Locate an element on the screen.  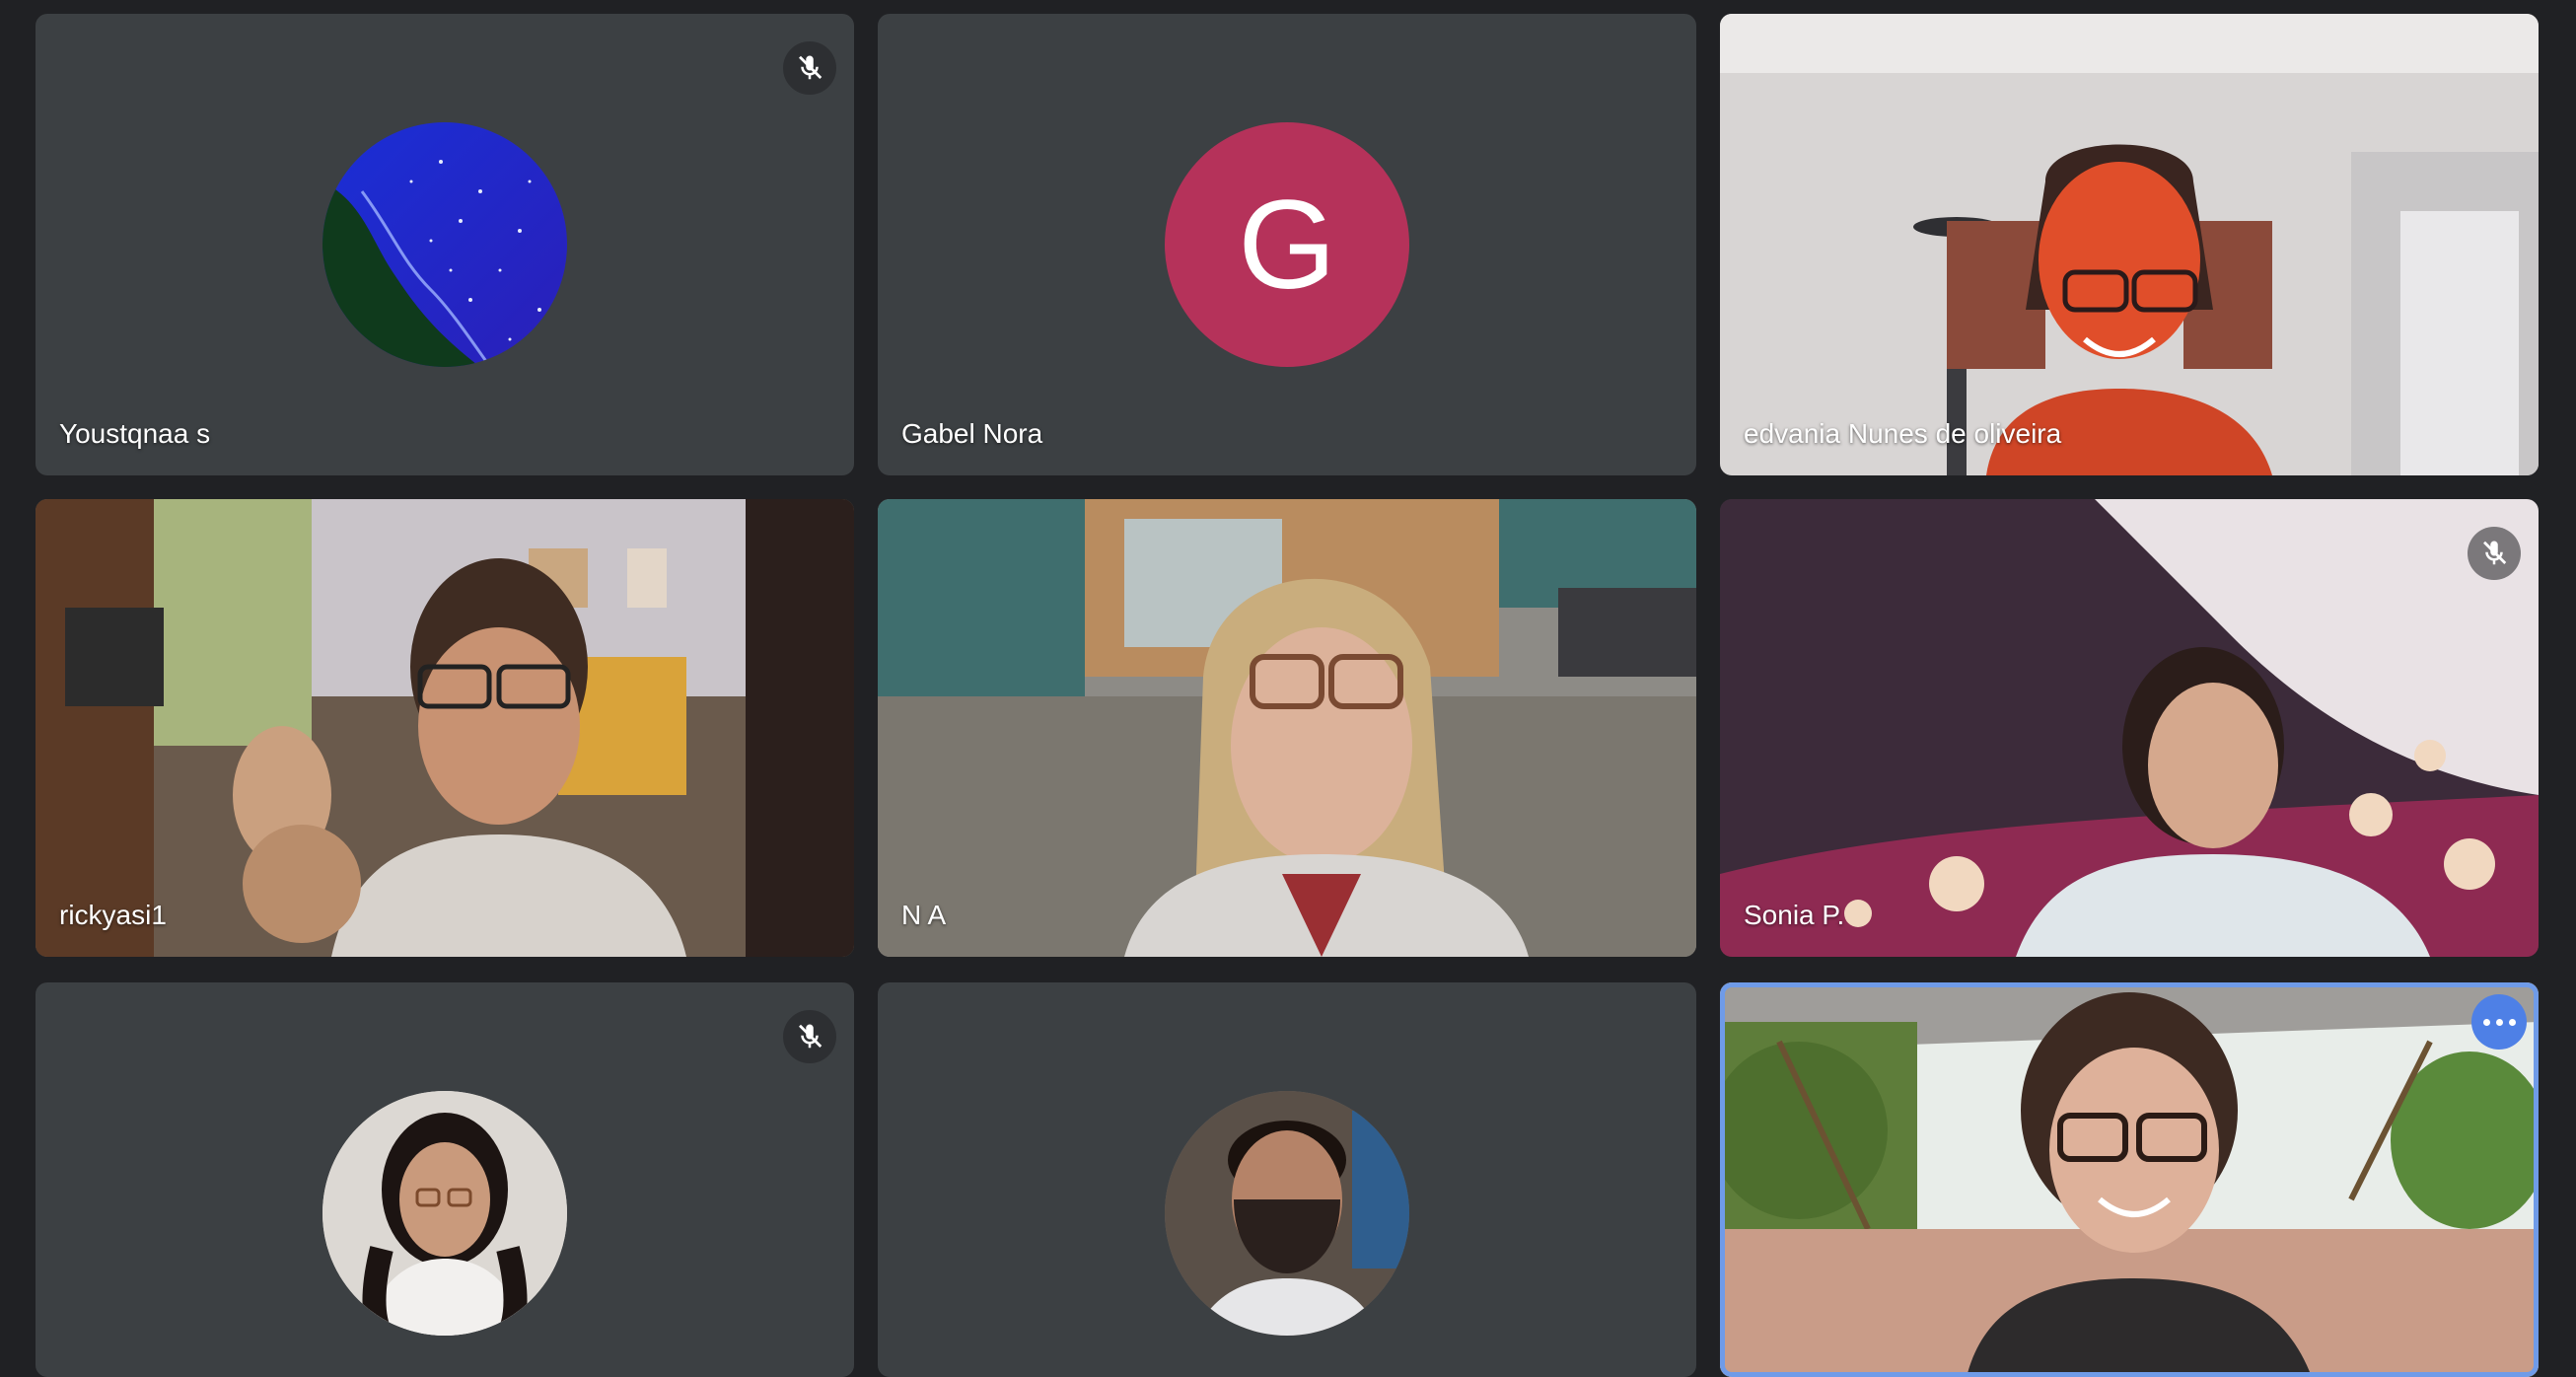
participant-name: Gabel Nora is located at coordinates (972, 434).